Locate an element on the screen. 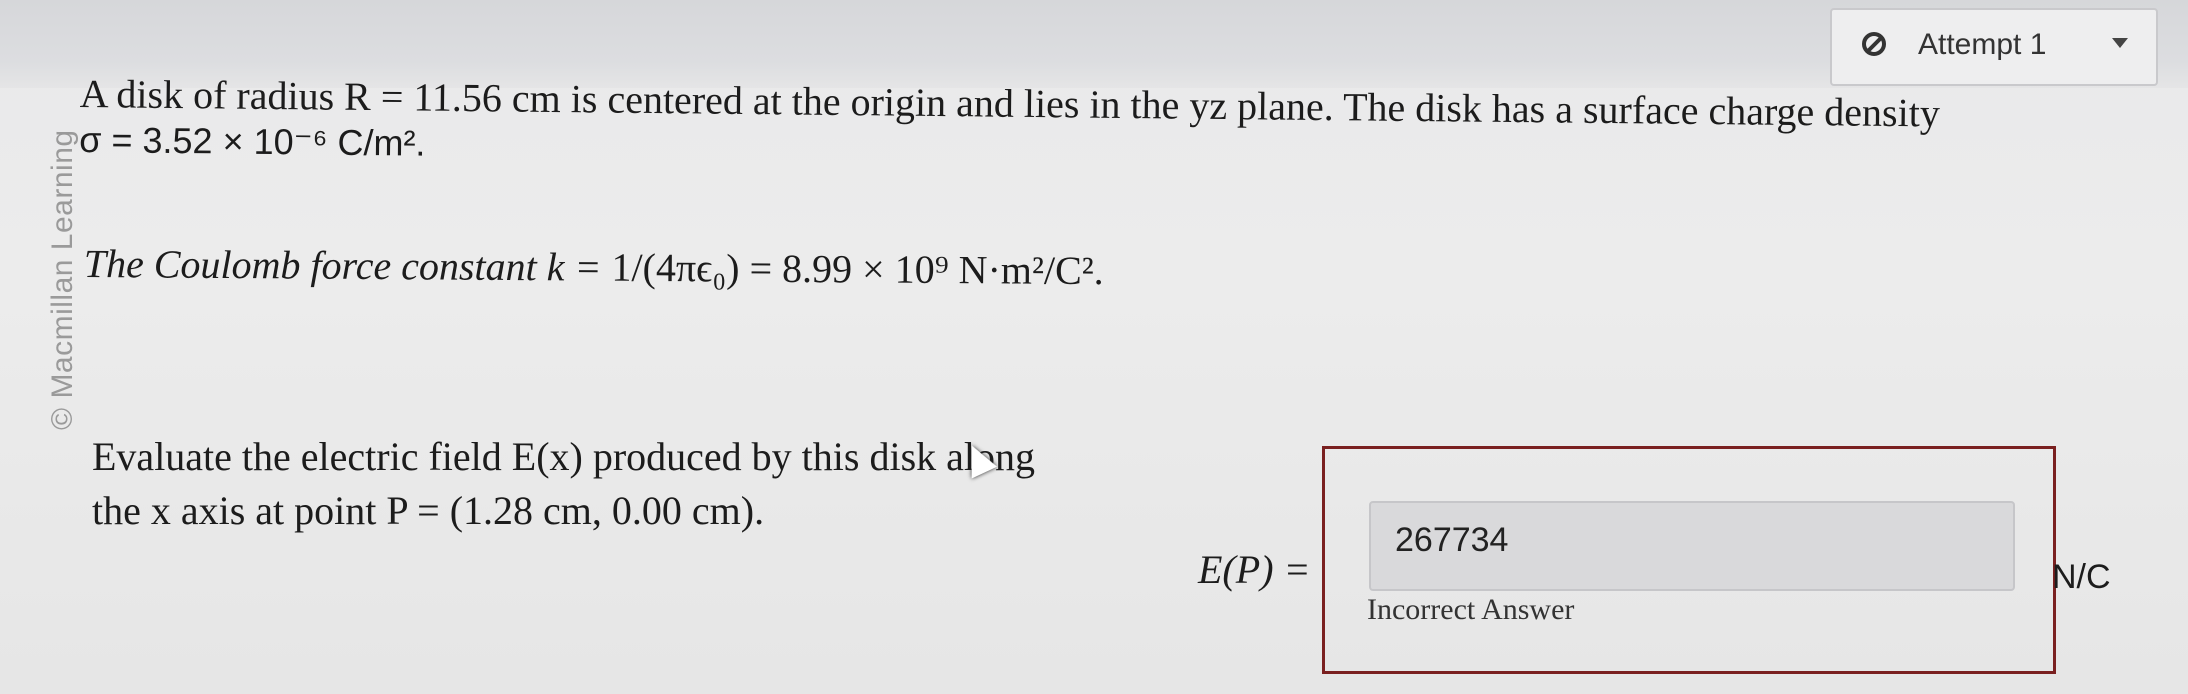  answer-box: 267734 Incorrect Answer is located at coordinates (1689, 560).